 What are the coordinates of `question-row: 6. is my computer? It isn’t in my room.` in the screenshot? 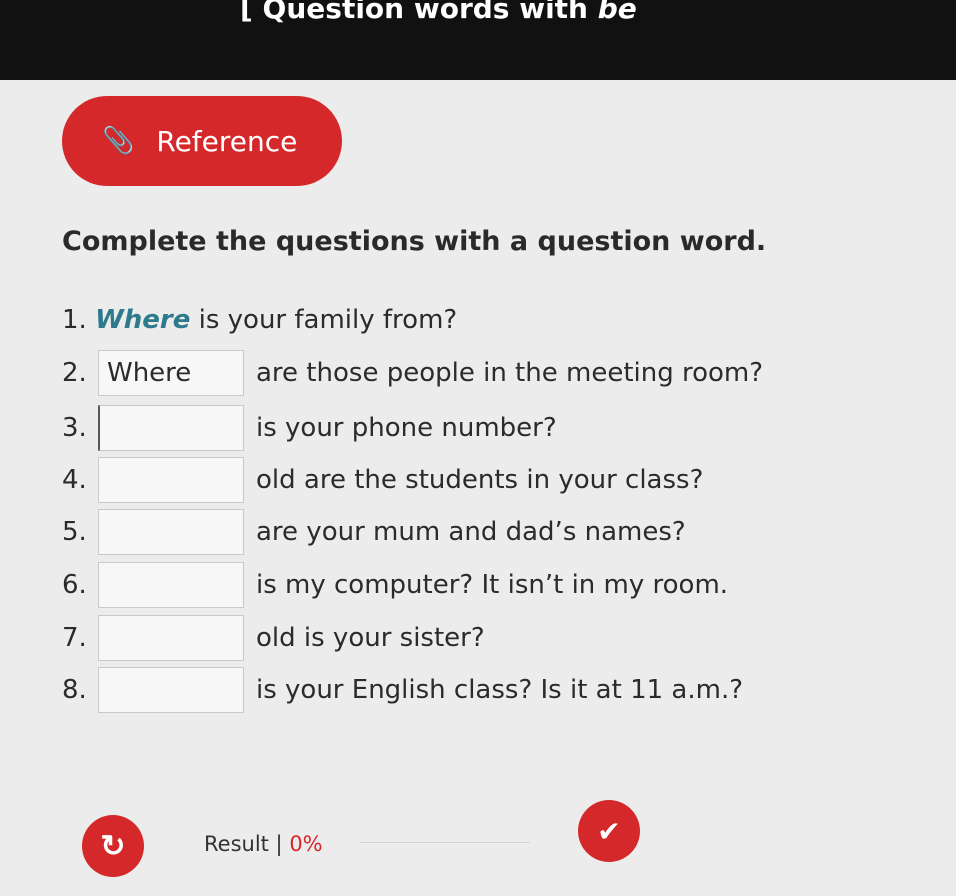 It's located at (395, 585).